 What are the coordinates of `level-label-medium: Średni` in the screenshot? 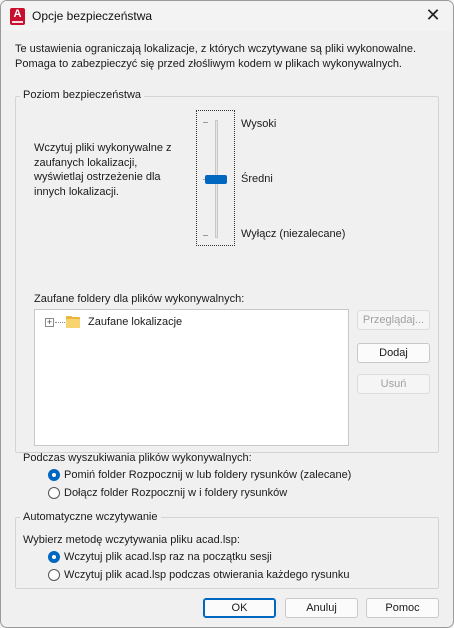 It's located at (257, 179).